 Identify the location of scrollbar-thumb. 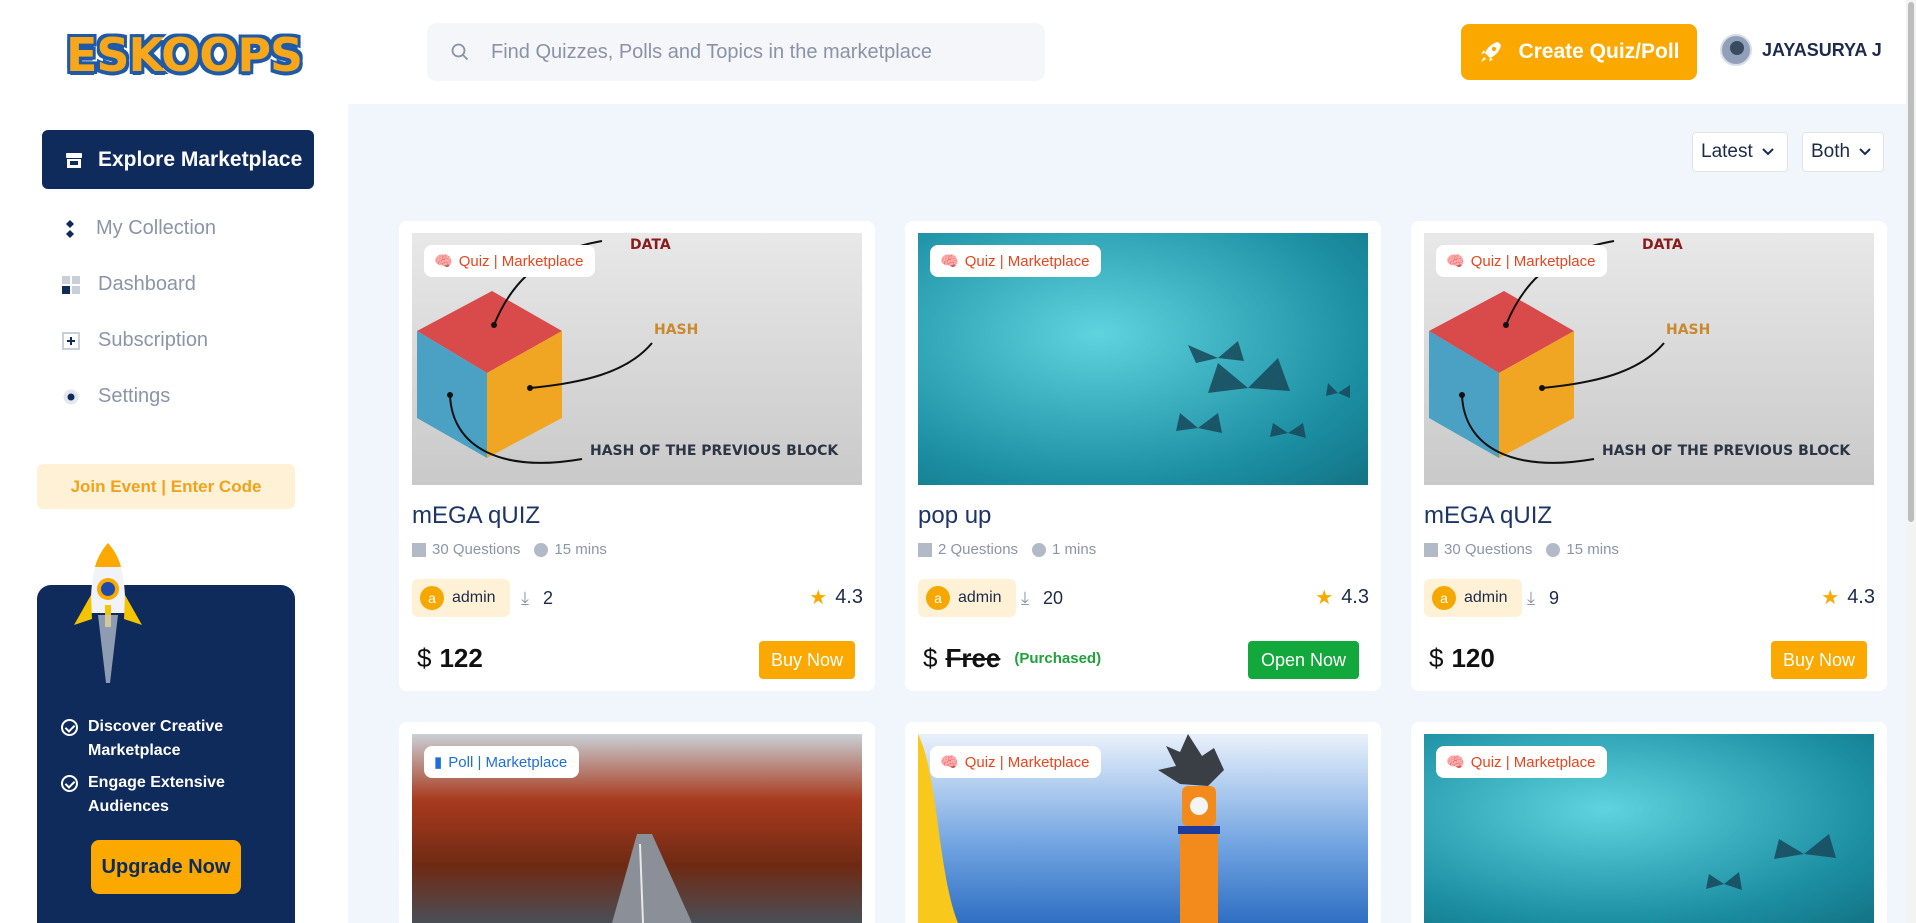
(1911, 262).